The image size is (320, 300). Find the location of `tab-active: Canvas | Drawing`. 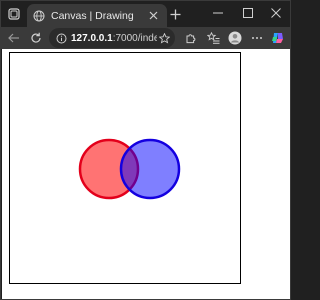

tab-active: Canvas | Drawing is located at coordinates (97, 15).